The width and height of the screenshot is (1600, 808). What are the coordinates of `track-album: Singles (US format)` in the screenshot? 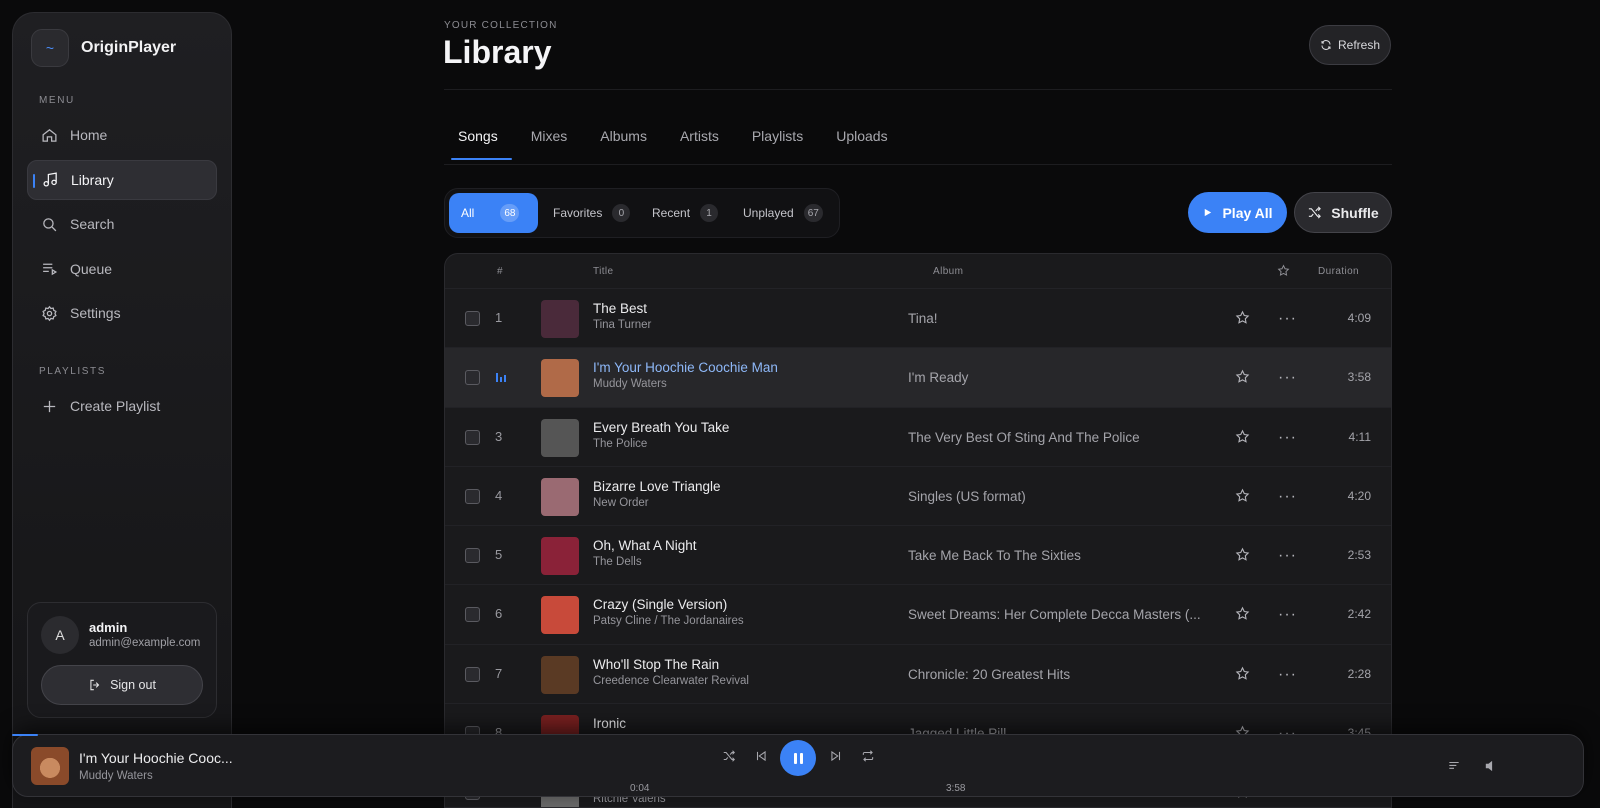 It's located at (967, 496).